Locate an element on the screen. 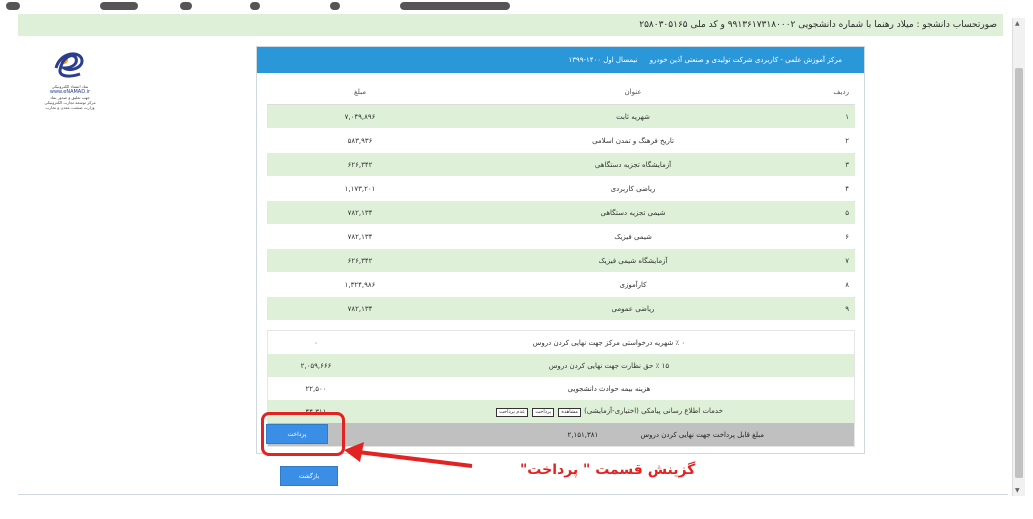 This screenshot has height=519, width=1033. annotation-text: گزینش قسمت " پرداخت" is located at coordinates (608, 470).